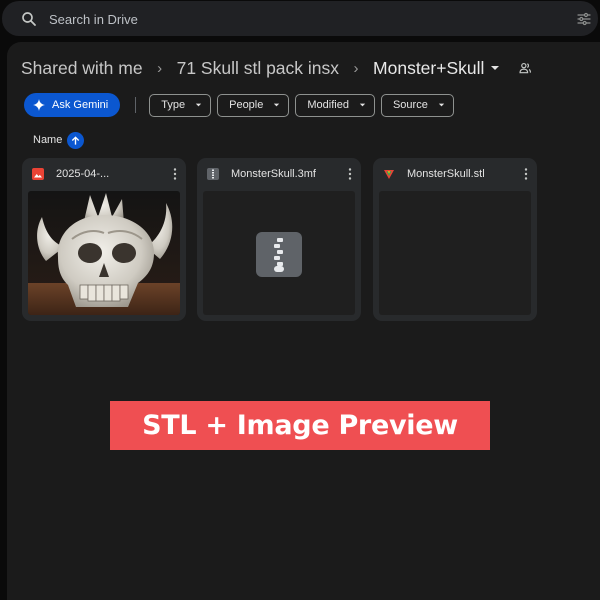 This screenshot has height=600, width=600. What do you see at coordinates (328, 105) in the screenshot?
I see `filter-chip-label: Modified` at bounding box center [328, 105].